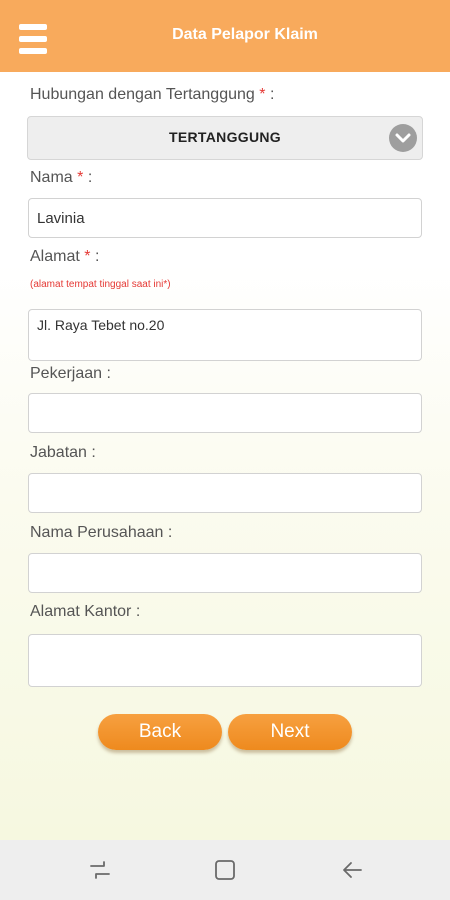  I want to click on address-field: Jl. Raya Tebet no.20, so click(225, 335).